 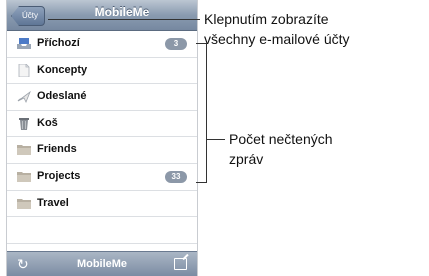 I want to click on callout-text-line: všechny e-mailové účty, so click(x=277, y=39).